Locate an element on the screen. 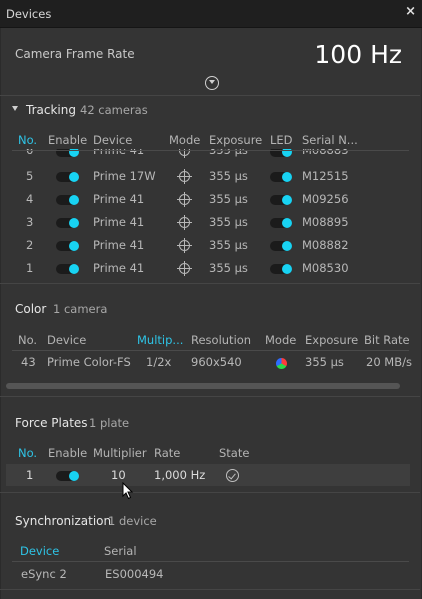 This screenshot has width=422, height=599. force-plates-count: 1 plate is located at coordinates (109, 423).